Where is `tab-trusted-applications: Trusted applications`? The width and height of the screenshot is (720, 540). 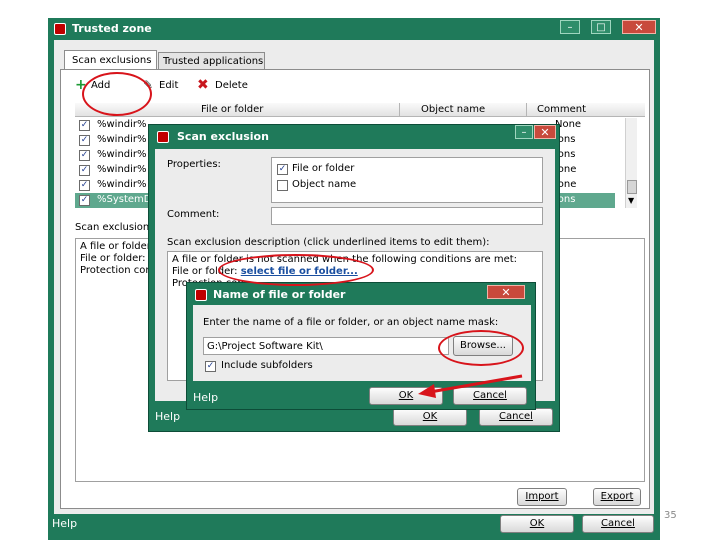 tab-trusted-applications: Trusted applications is located at coordinates (211, 61).